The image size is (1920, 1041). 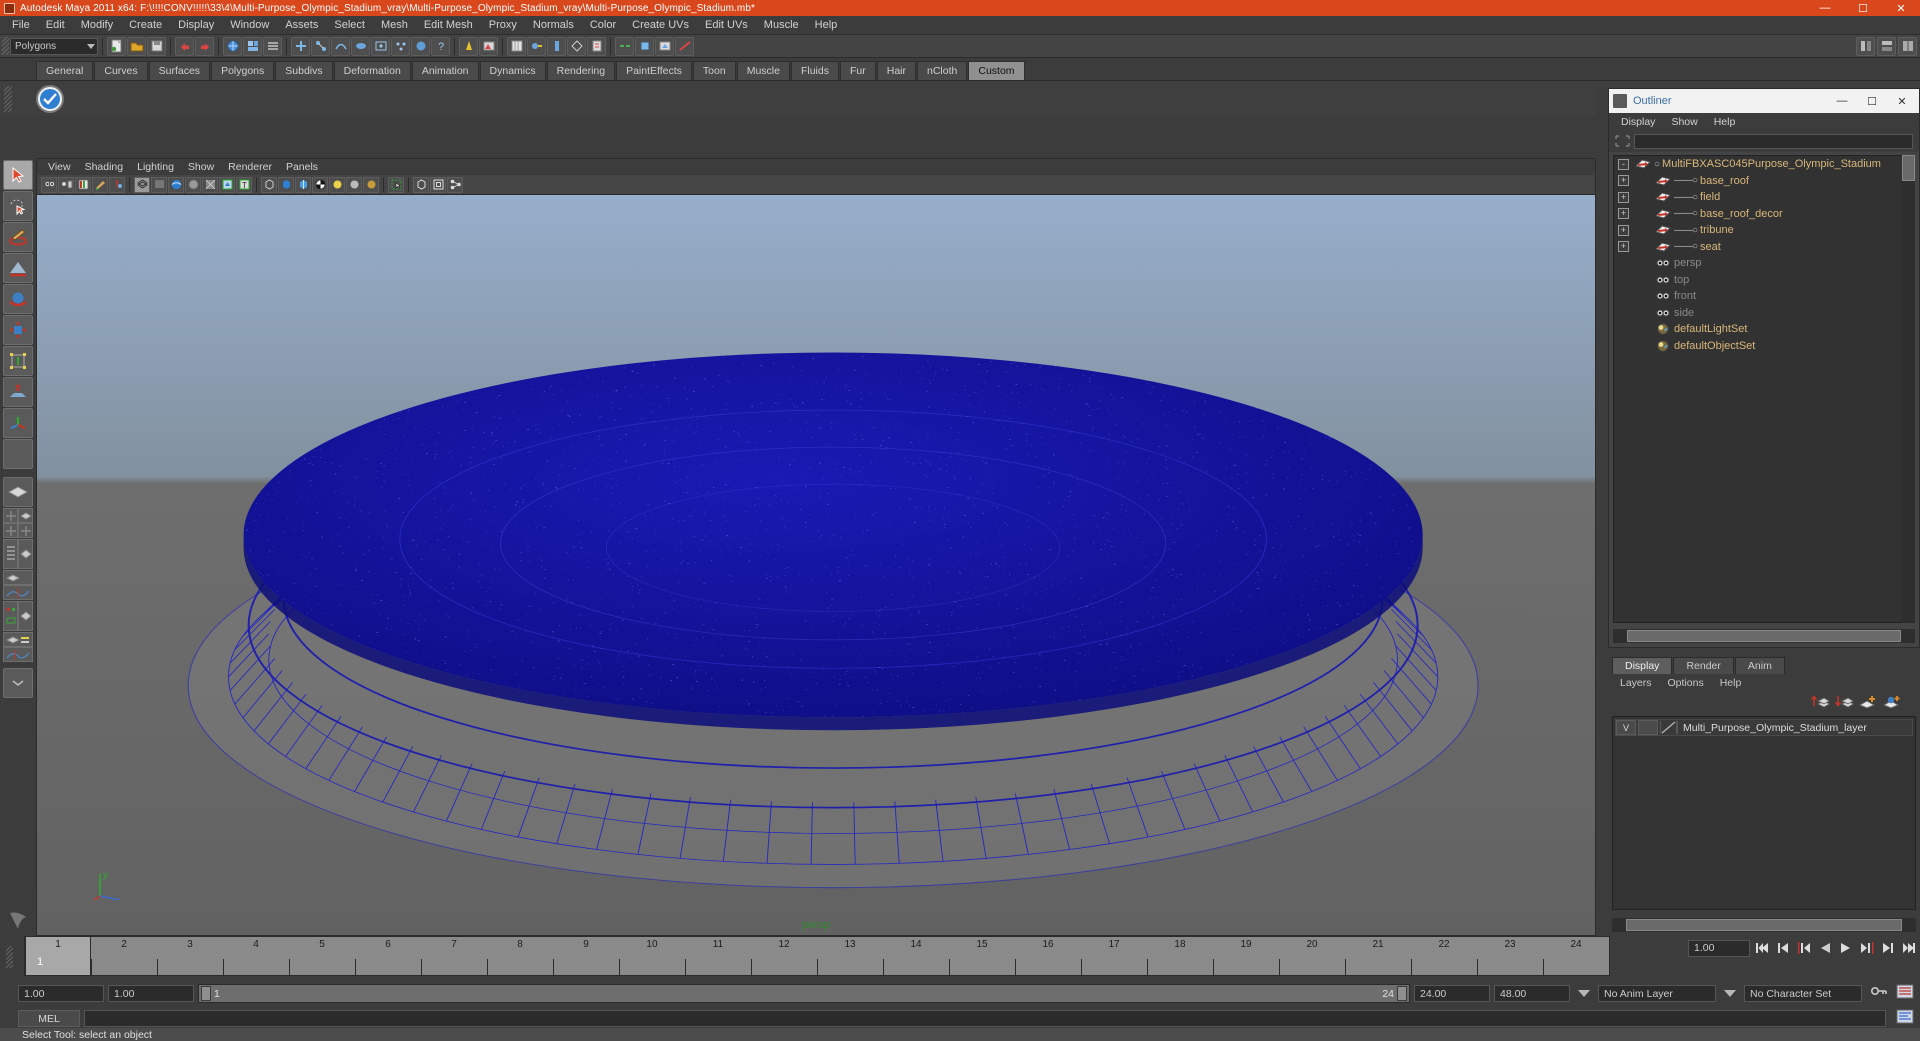 I want to click on wireframe-shading-icon, so click(x=142, y=184).